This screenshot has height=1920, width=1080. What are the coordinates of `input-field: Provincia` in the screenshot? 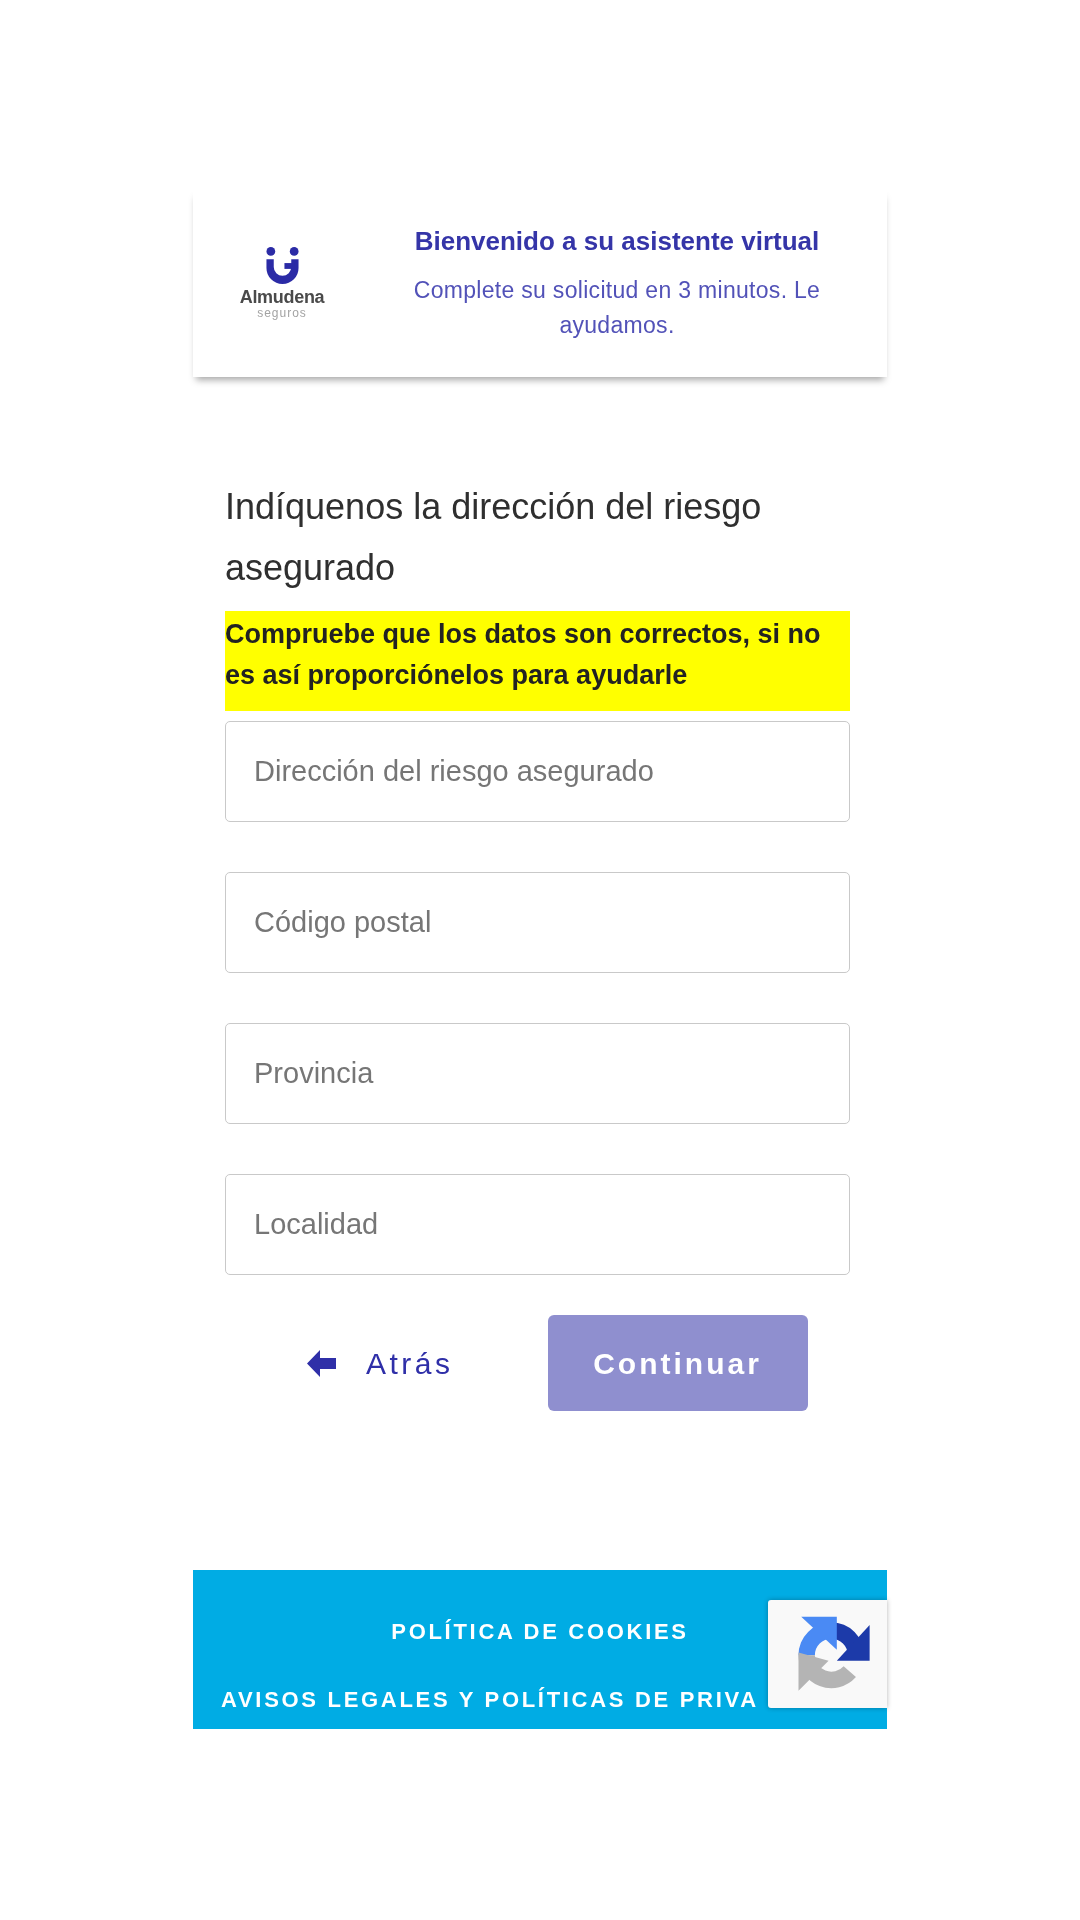 It's located at (537, 1073).